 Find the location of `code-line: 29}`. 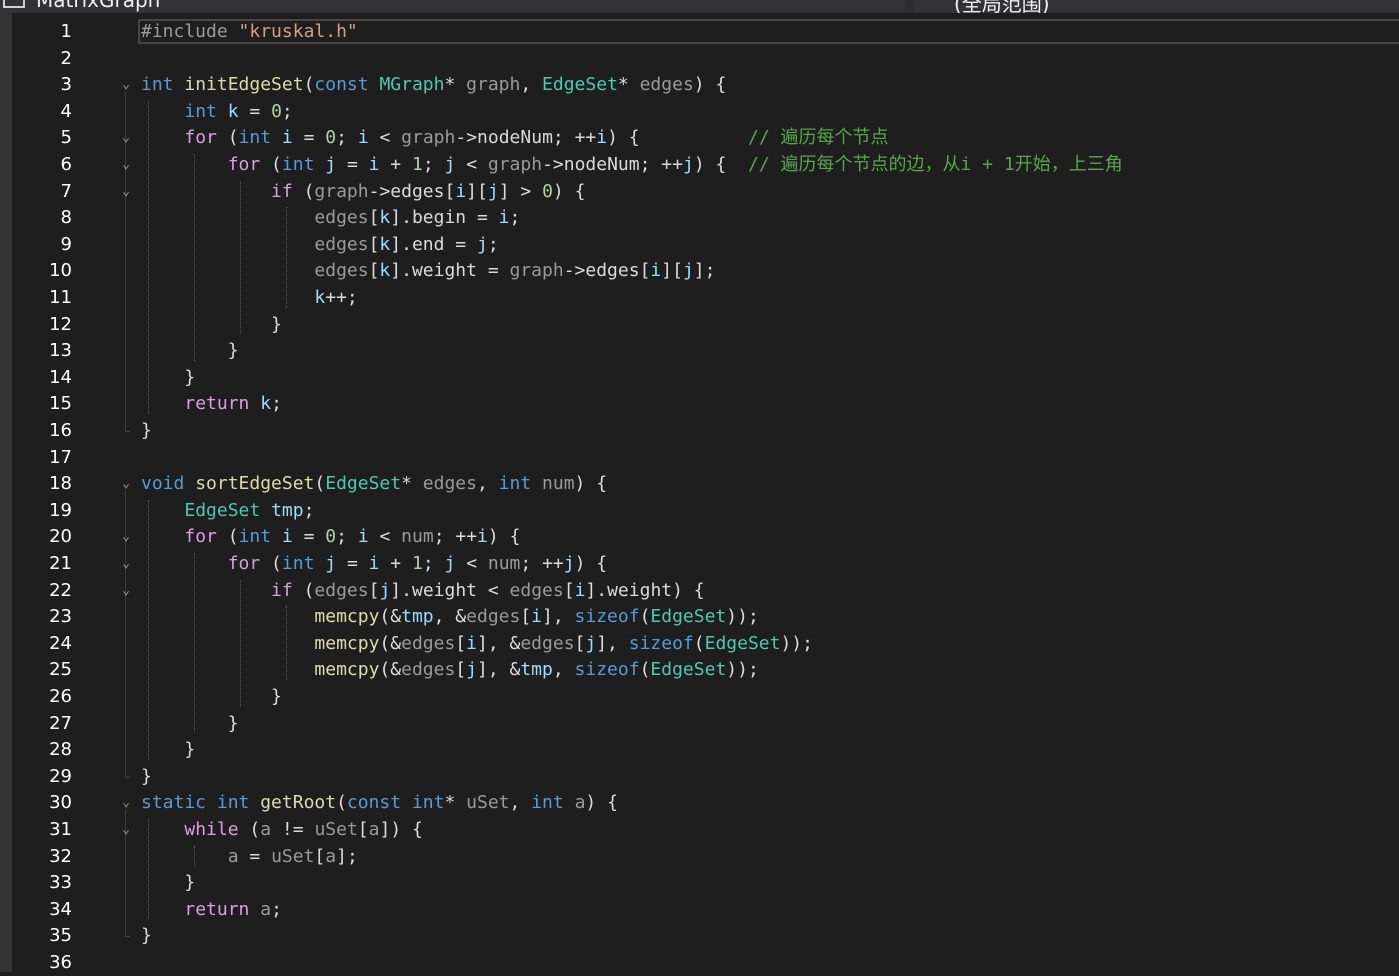

code-line: 29} is located at coordinates (699, 776).